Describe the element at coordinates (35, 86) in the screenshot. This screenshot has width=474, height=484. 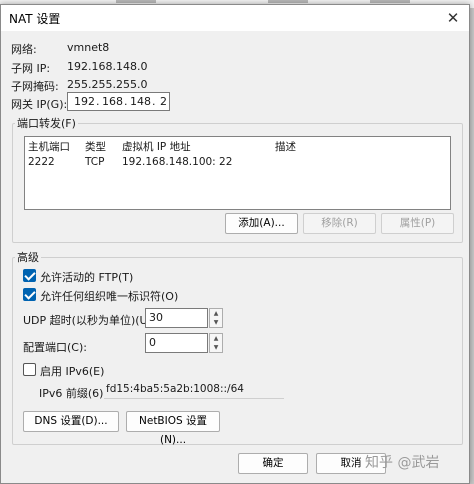
I see `subnet-mask-label: 子网掩码:` at that location.